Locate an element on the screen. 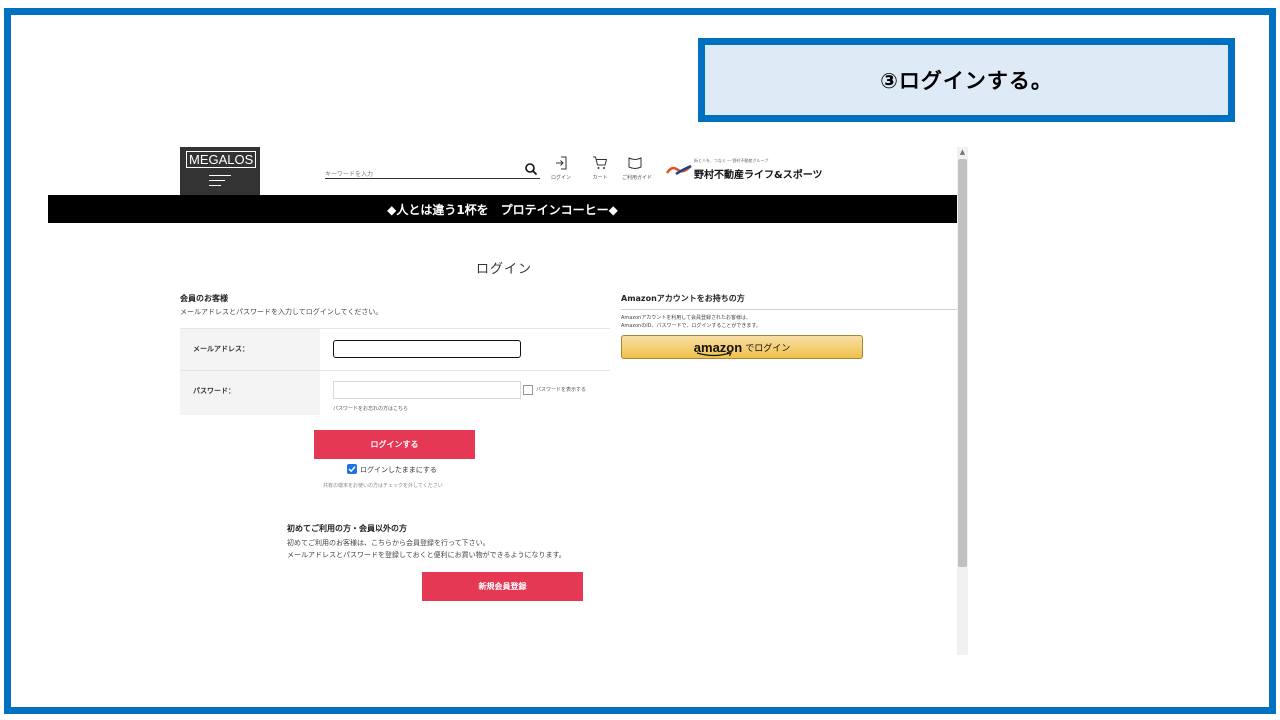 This screenshot has width=1280, height=720. new-customer-desc-1: 初めてご利用のお客様は、こちらから会員登録を行って下さい。 is located at coordinates (388, 543).